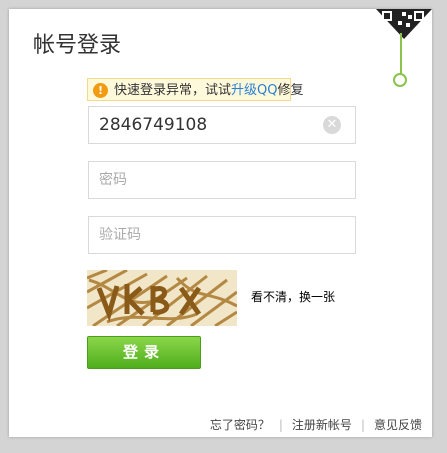  I want to click on qr-code-corner-icon, so click(404, 24).